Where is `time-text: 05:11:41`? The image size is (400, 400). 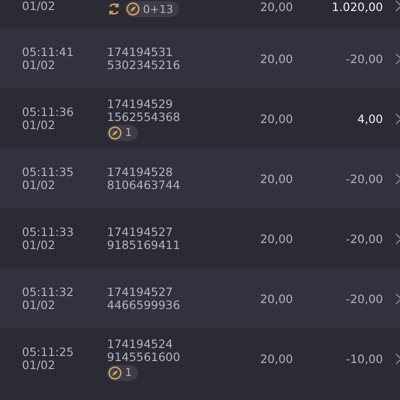
time-text: 05:11:41 is located at coordinates (48, 52).